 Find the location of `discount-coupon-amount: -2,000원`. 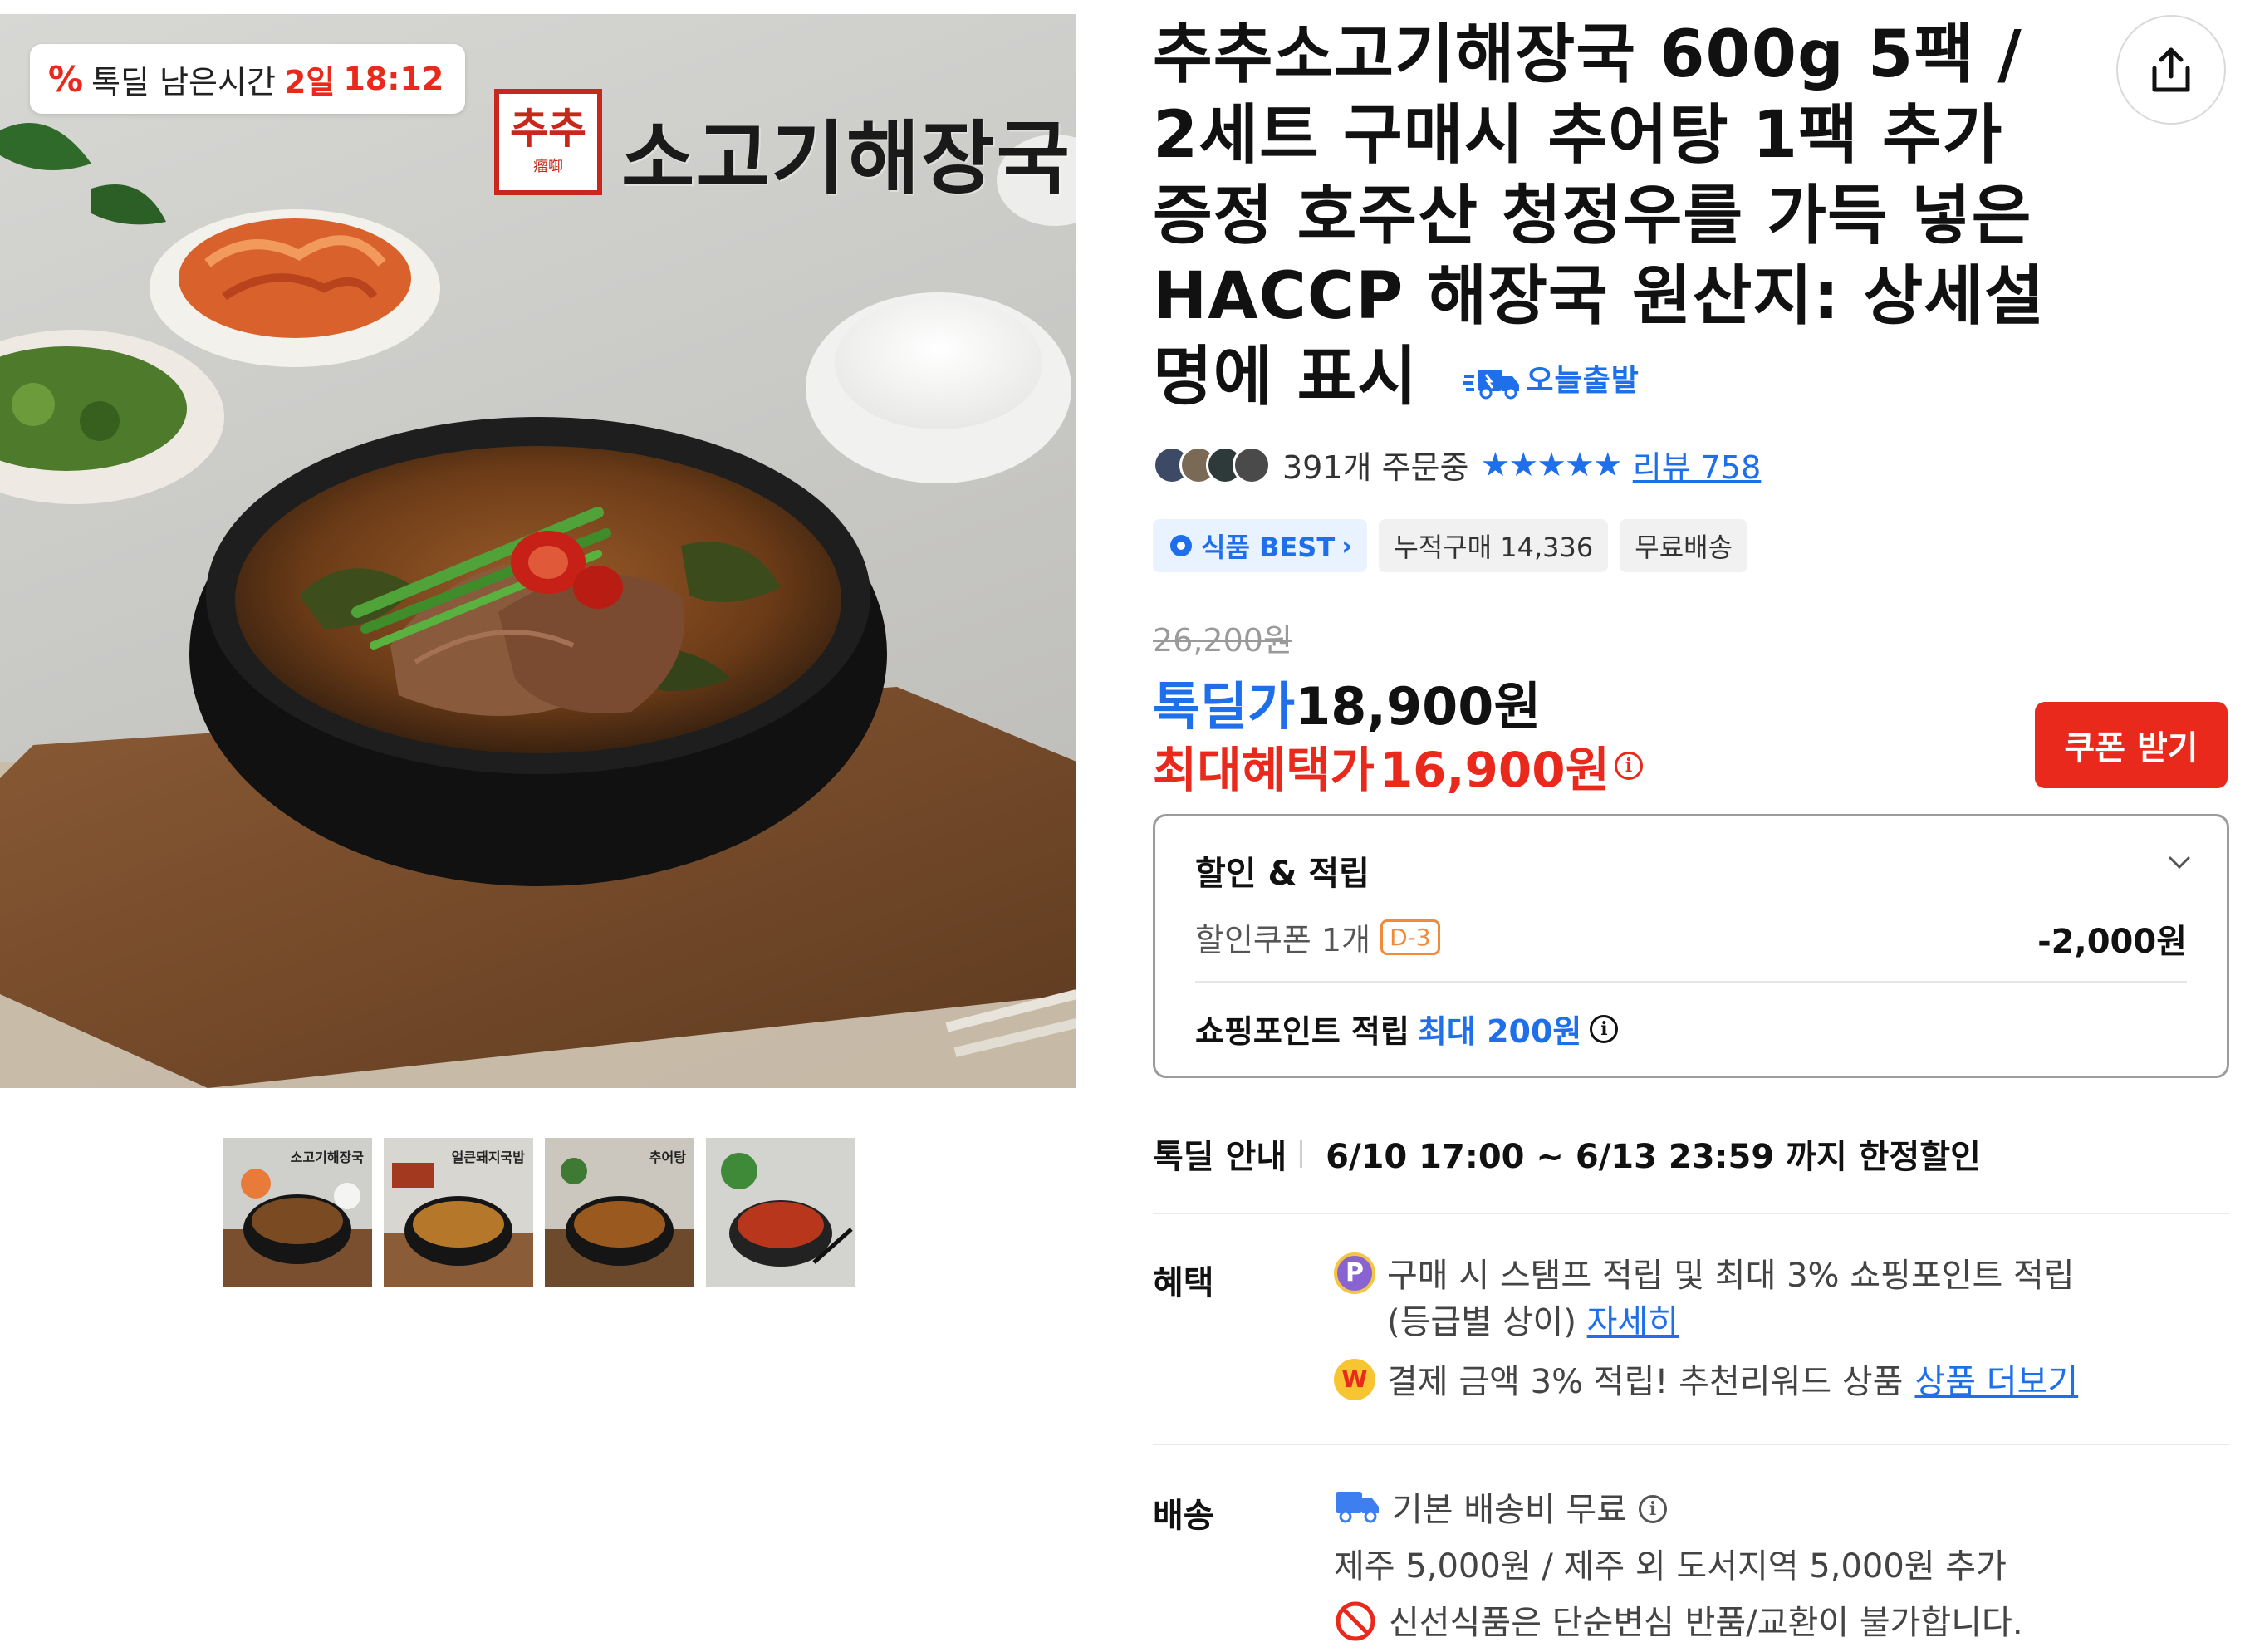

discount-coupon-amount: -2,000원 is located at coordinates (2112, 942).